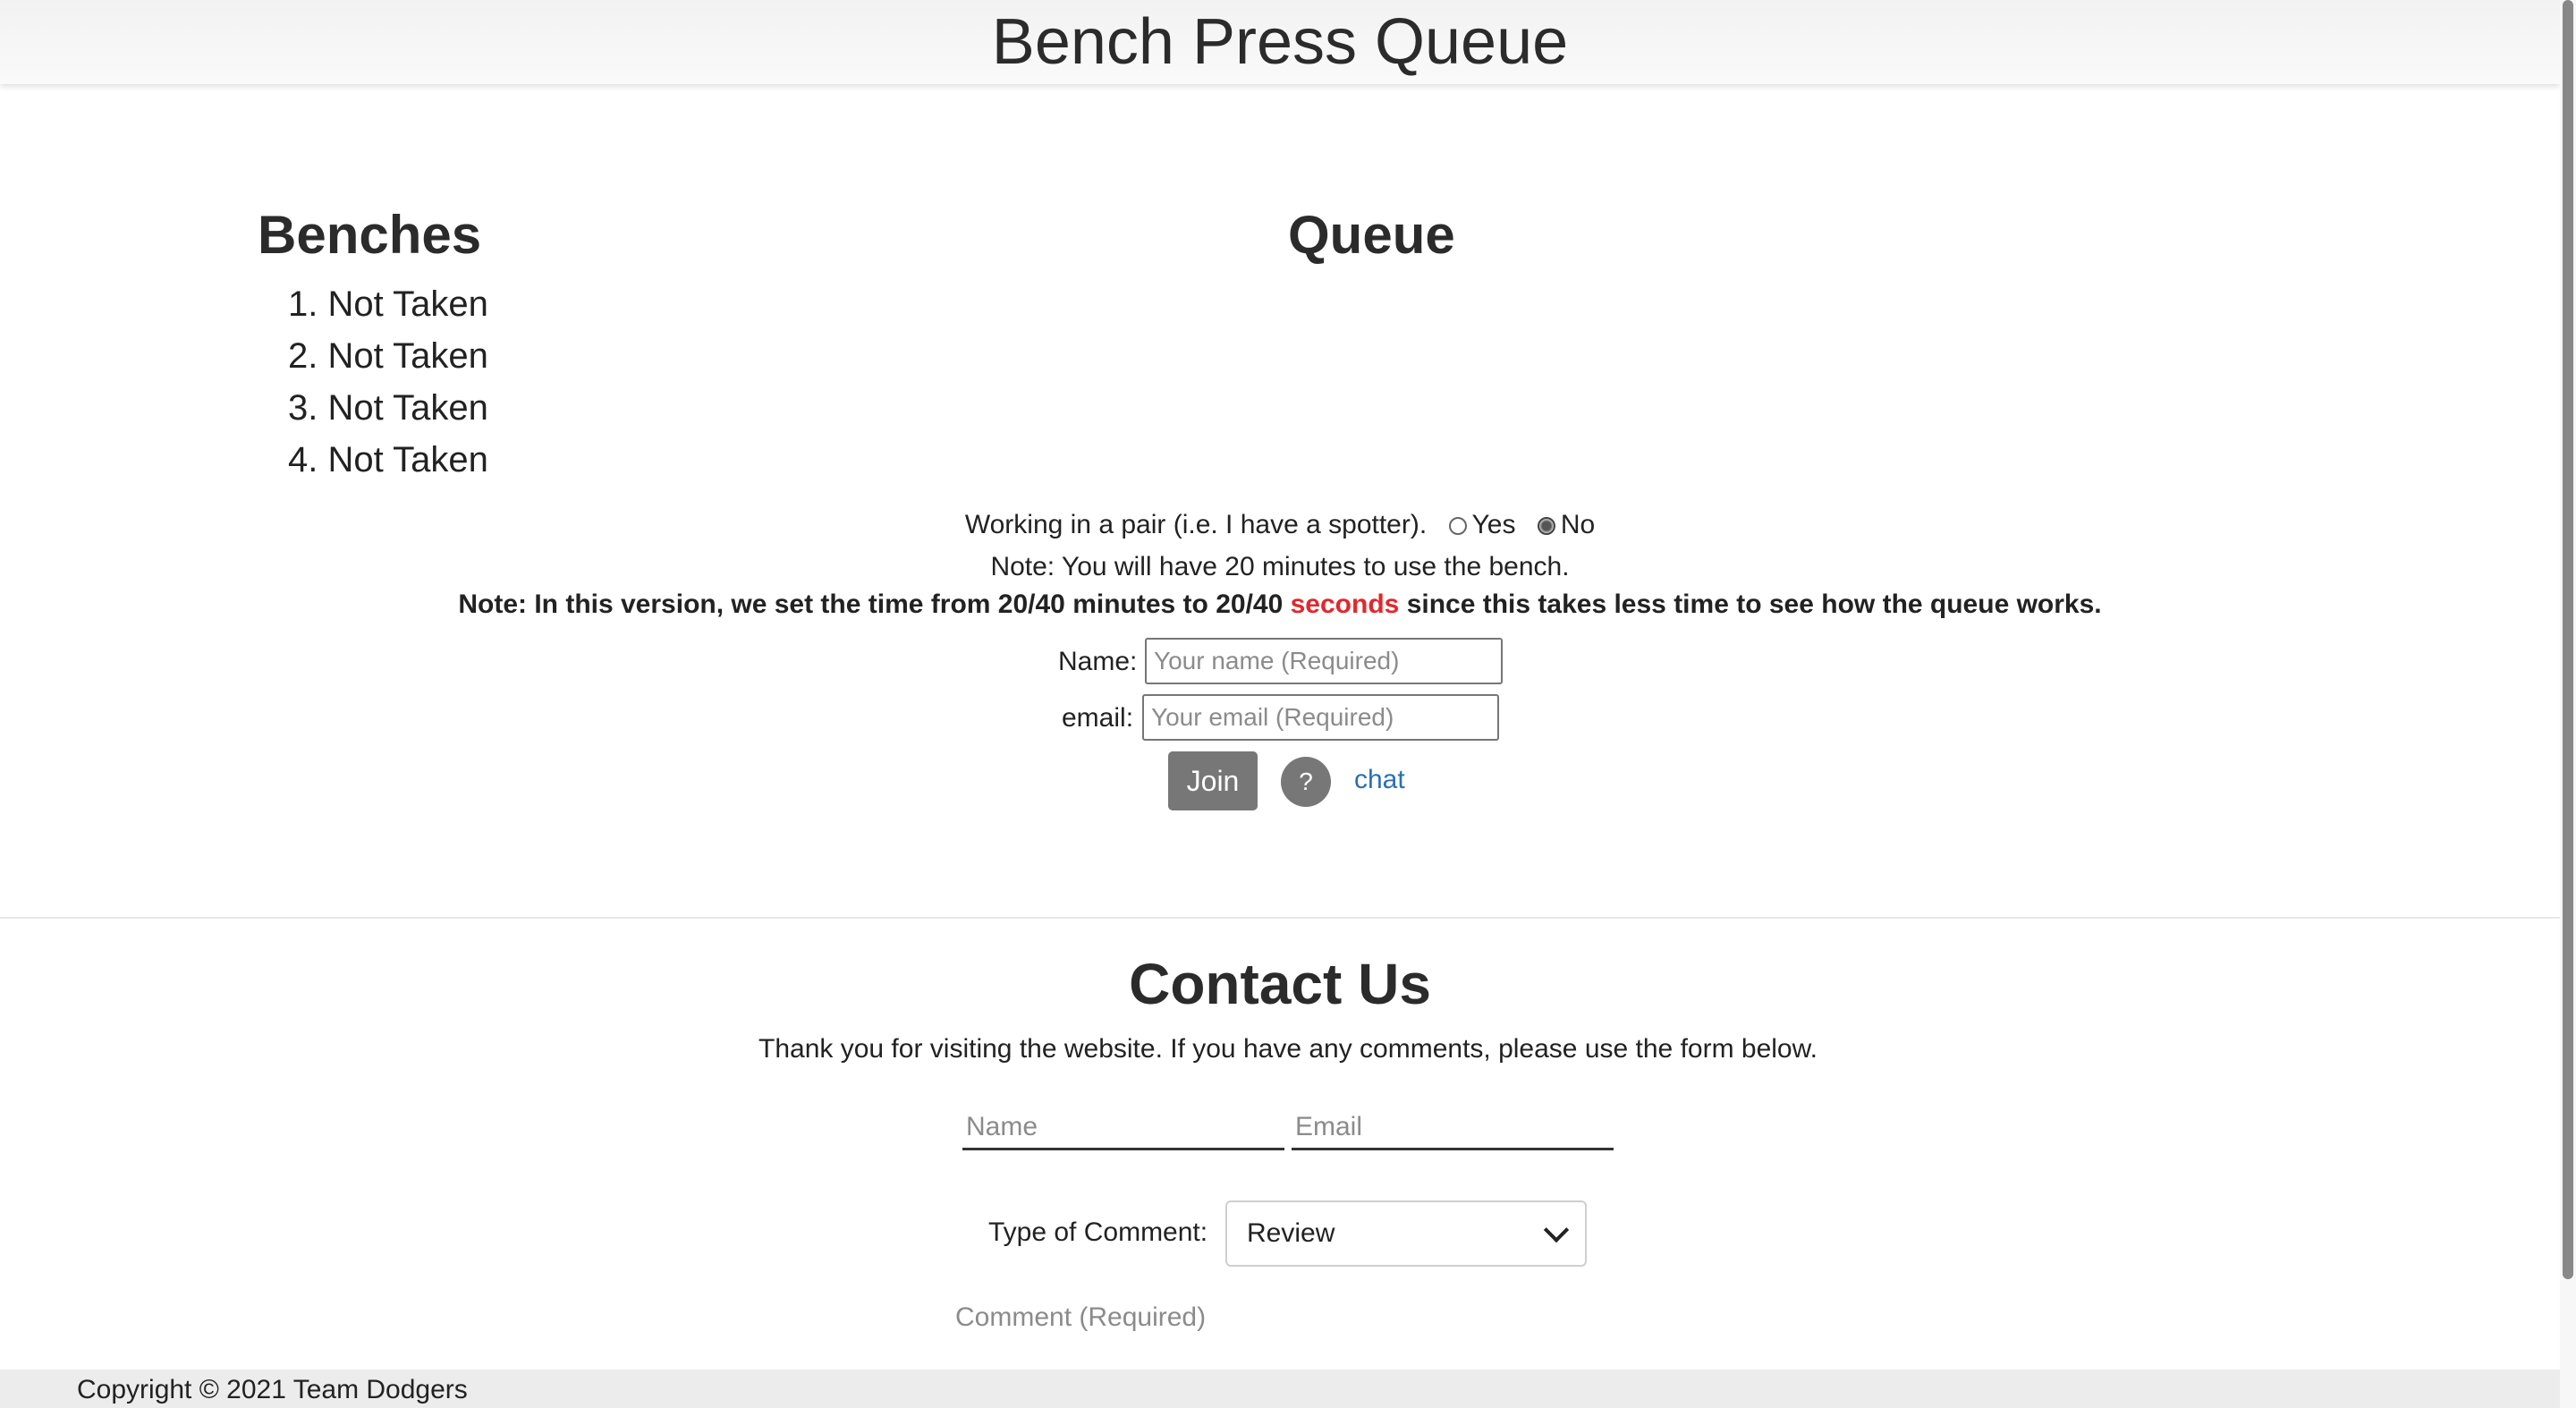  Describe the element at coordinates (370, 235) in the screenshot. I see `benches-title: Benches` at that location.